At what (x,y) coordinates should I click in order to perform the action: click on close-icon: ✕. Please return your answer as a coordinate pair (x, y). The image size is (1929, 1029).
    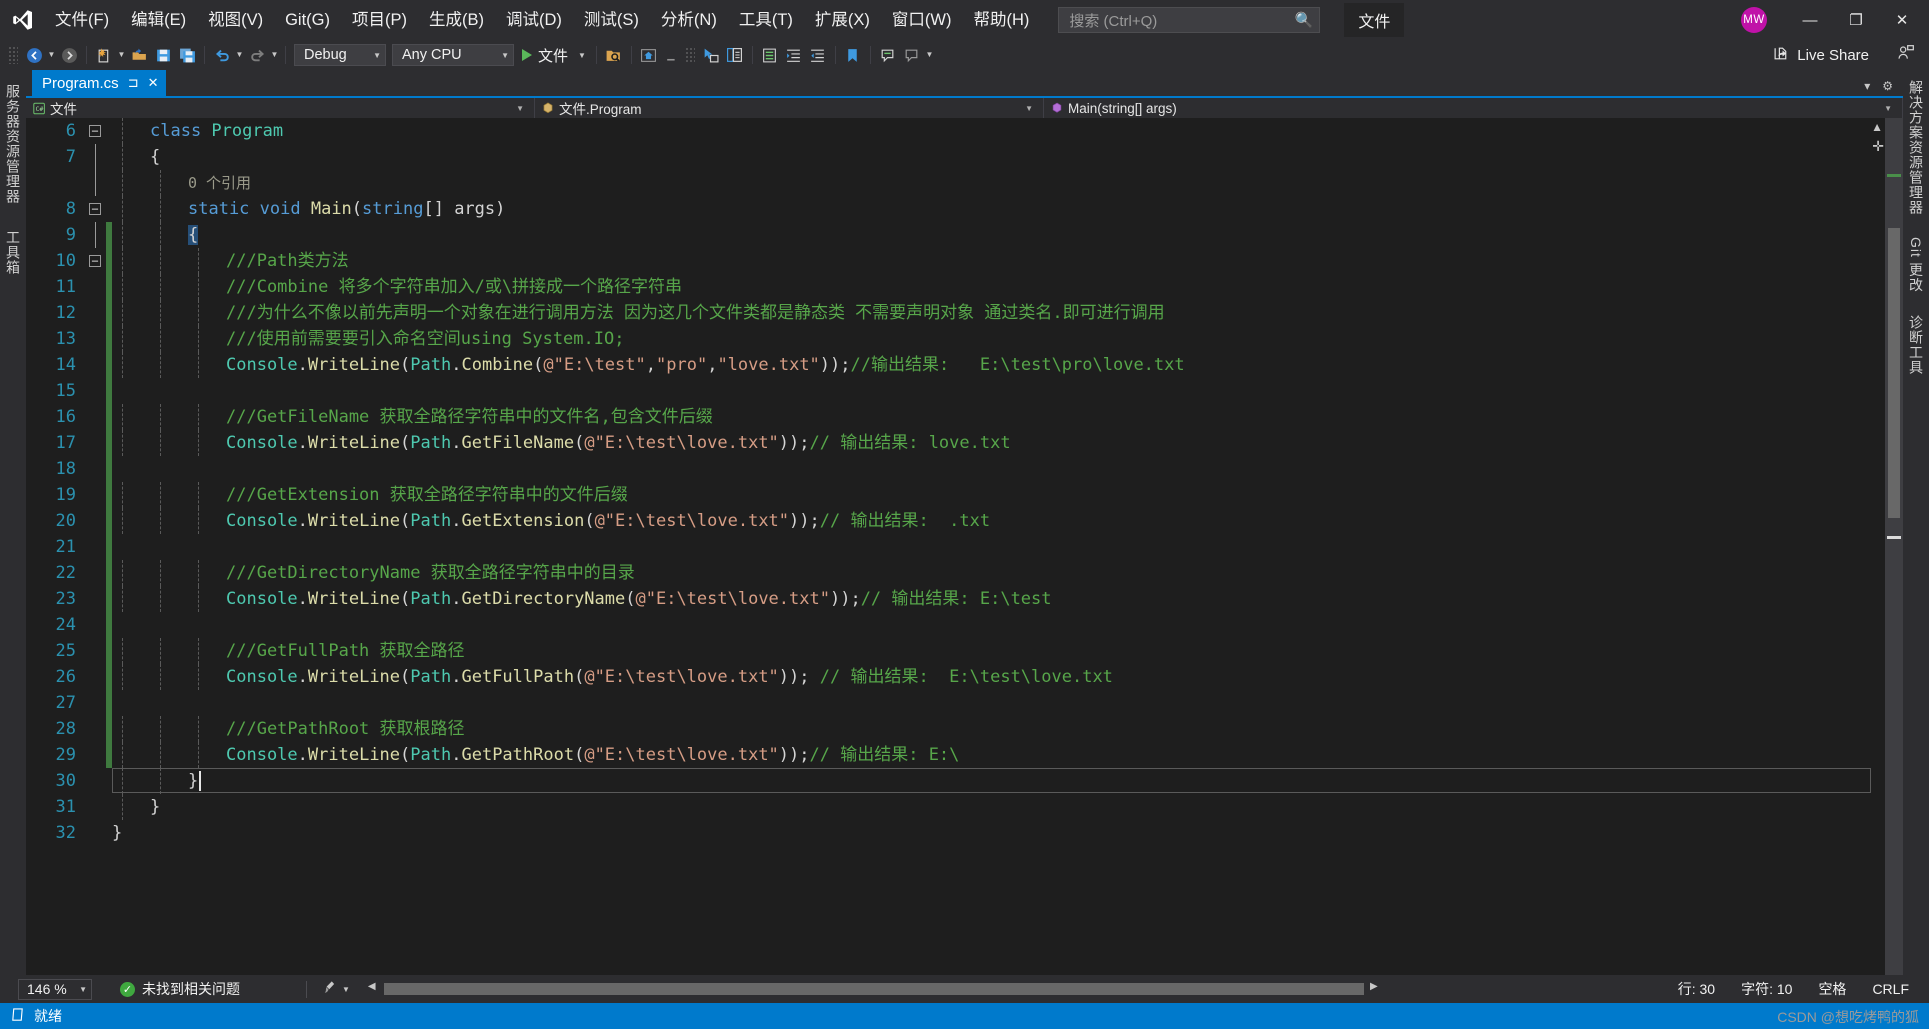
    Looking at the image, I should click on (153, 83).